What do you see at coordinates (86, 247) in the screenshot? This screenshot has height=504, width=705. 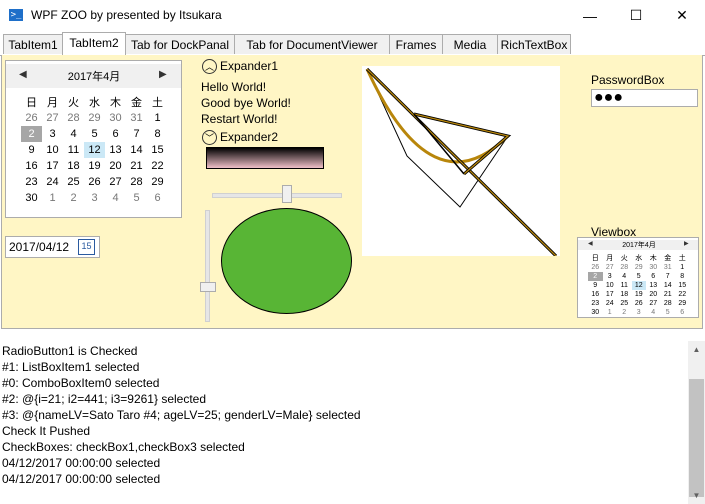 I see `calendar-icon: 15` at bounding box center [86, 247].